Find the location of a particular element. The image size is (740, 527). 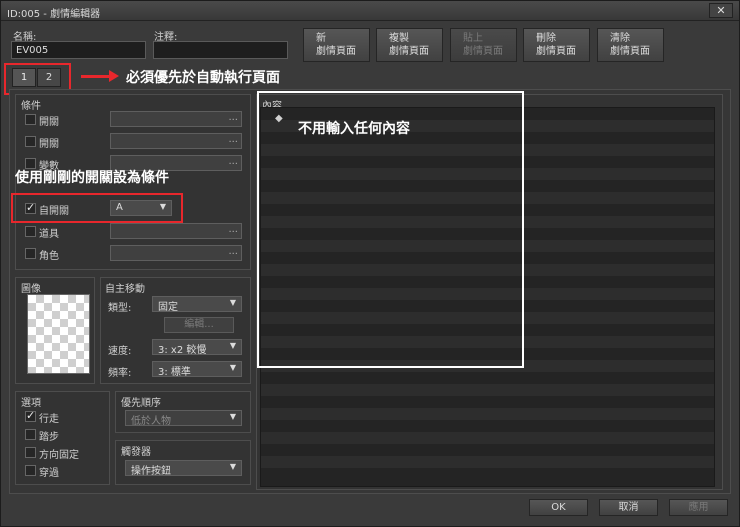

self-switch-highlight-box is located at coordinates (97, 208).